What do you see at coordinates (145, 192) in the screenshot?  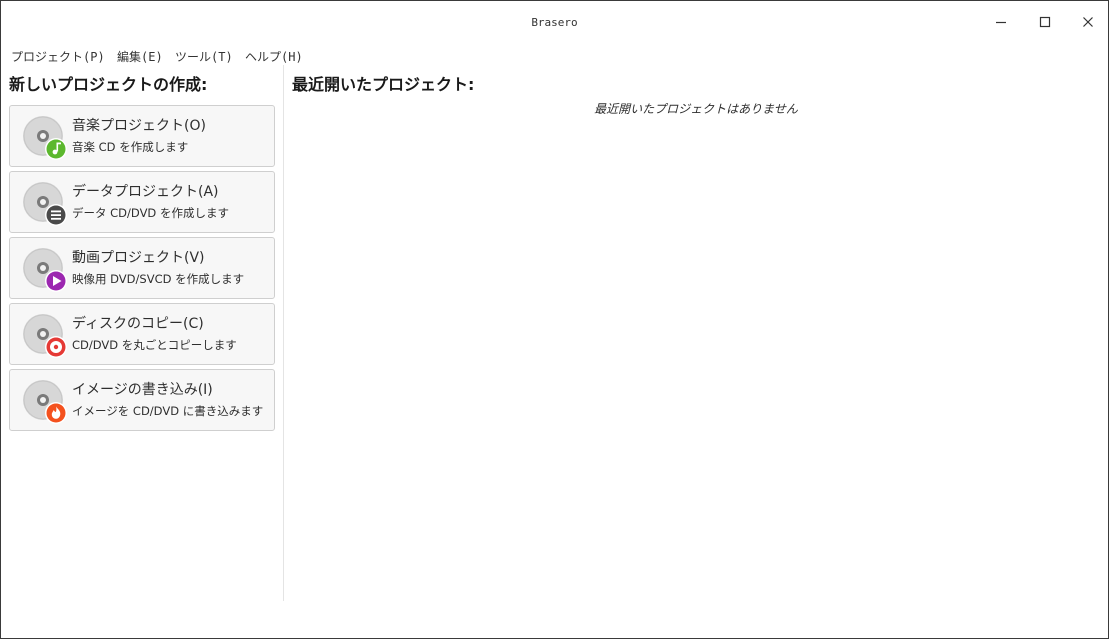 I see `data-project-label: データプロジェクト(A)` at bounding box center [145, 192].